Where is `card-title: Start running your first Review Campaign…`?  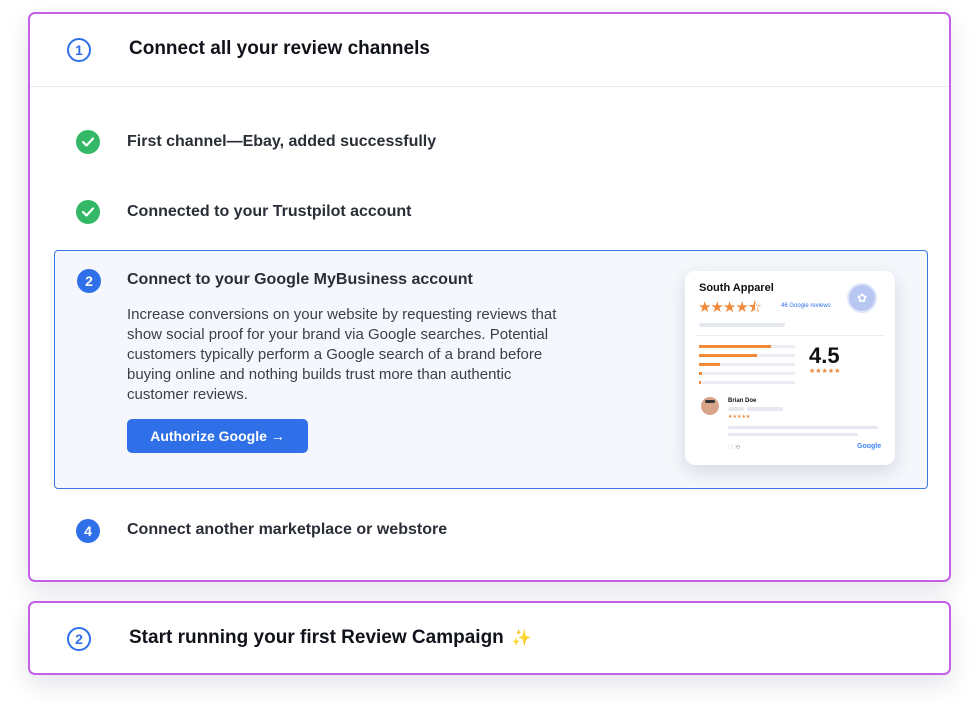 card-title: Start running your first Review Campaign… is located at coordinates (330, 638).